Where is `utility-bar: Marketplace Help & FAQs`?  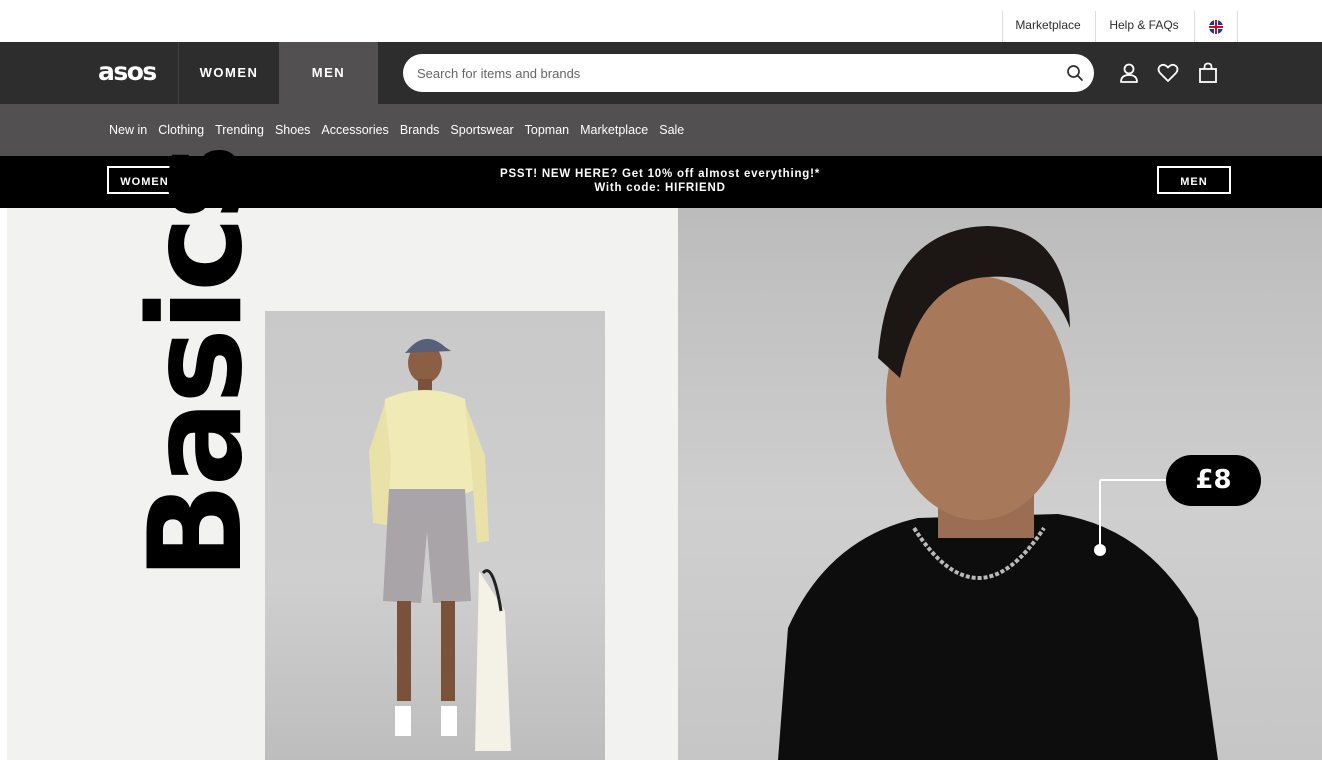
utility-bar: Marketplace Help & FAQs is located at coordinates (661, 21).